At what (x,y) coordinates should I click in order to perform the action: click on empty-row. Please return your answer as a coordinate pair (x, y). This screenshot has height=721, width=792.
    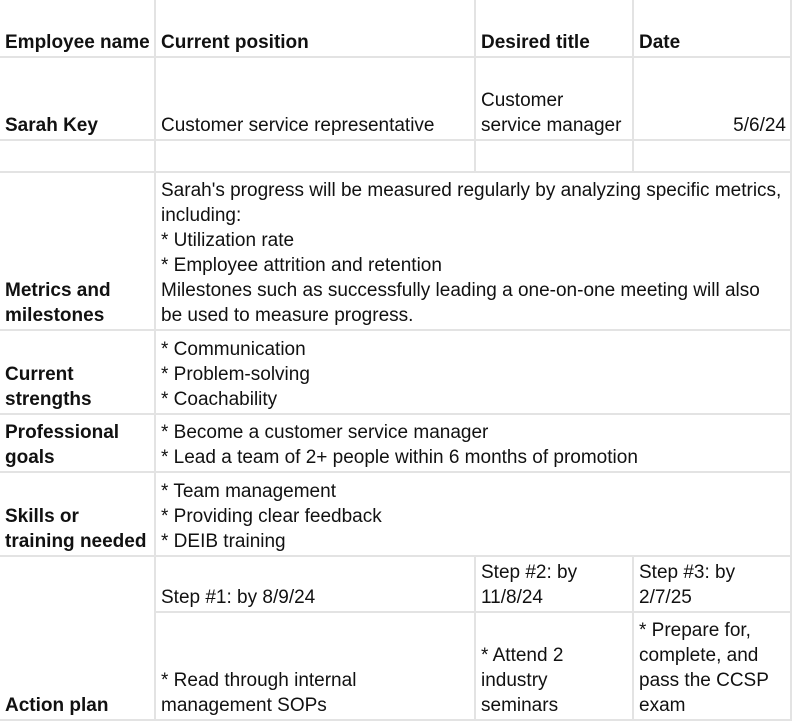
    Looking at the image, I should click on (396, 156).